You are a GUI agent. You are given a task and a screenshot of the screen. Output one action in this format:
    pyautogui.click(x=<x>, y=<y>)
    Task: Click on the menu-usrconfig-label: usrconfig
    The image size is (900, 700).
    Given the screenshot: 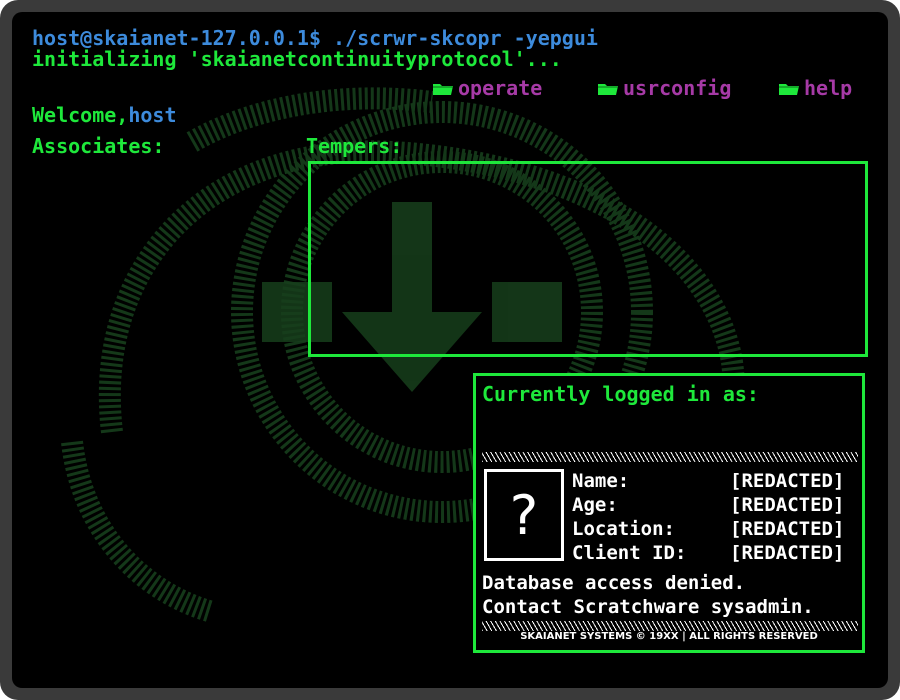 What is the action you would take?
    pyautogui.click(x=677, y=88)
    